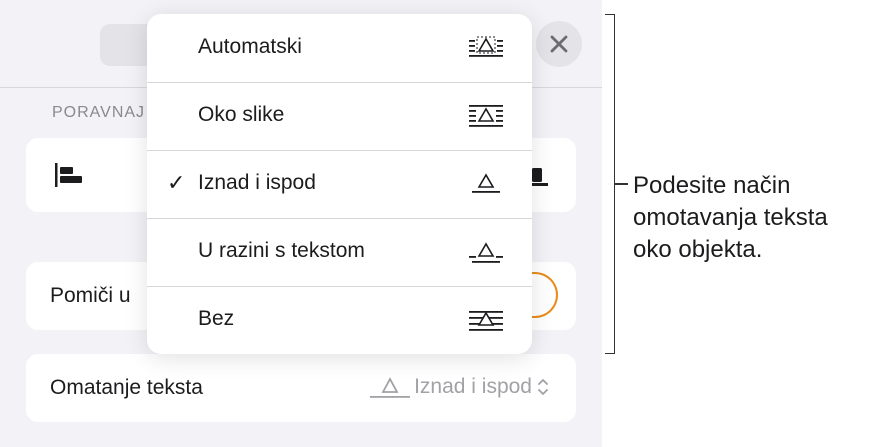 This screenshot has width=878, height=447. Describe the element at coordinates (126, 387) in the screenshot. I see `text-wrap-label: Omatanje teksta` at that location.